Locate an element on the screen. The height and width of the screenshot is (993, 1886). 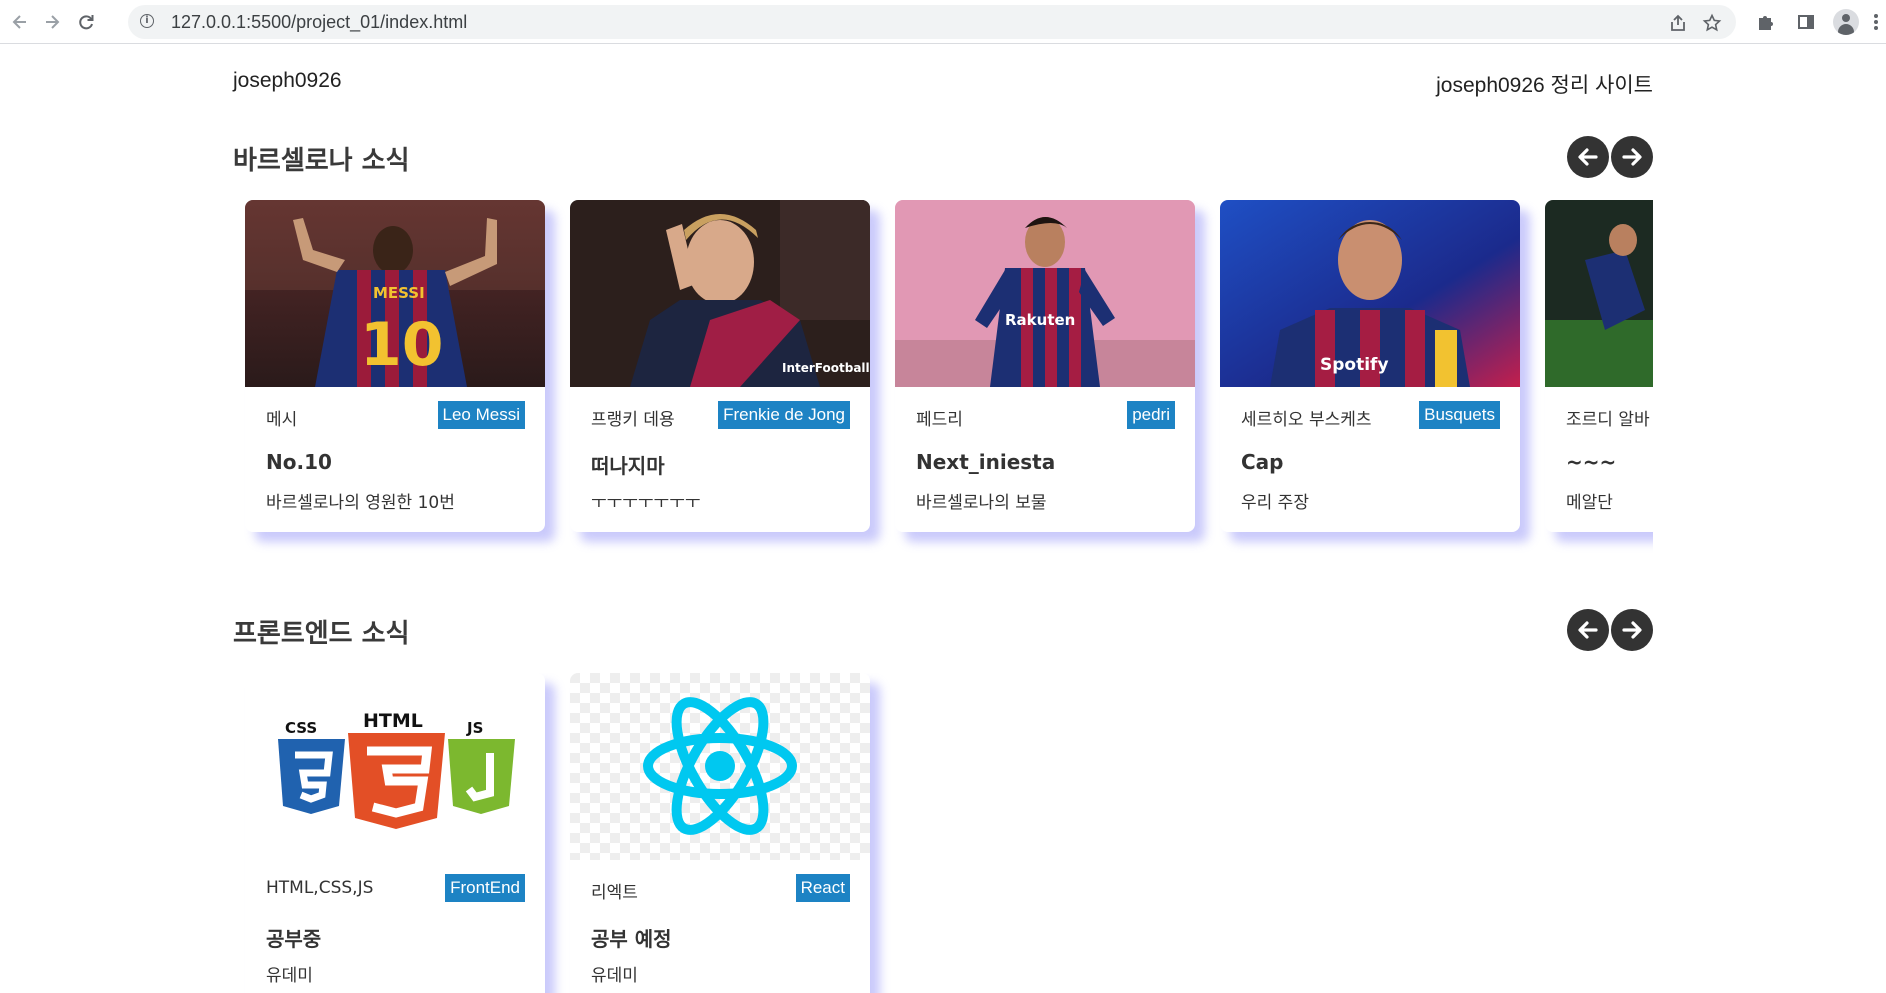
card: CSS HTML JS HTML,CSS,JS FrontEnd 공부중 유데미 is located at coordinates (395, 833).